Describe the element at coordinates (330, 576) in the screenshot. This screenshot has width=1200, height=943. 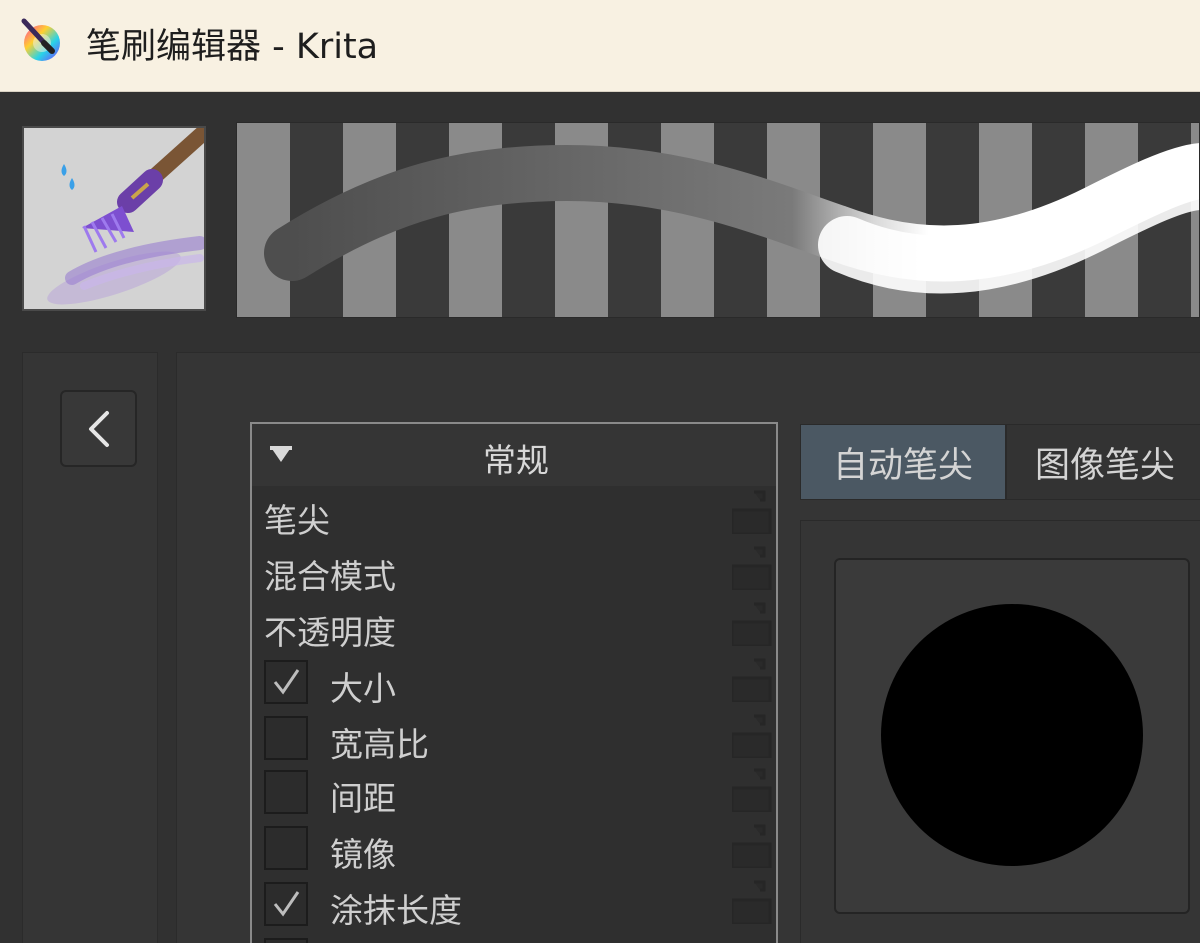
I see `option-label: 混合模式` at that location.